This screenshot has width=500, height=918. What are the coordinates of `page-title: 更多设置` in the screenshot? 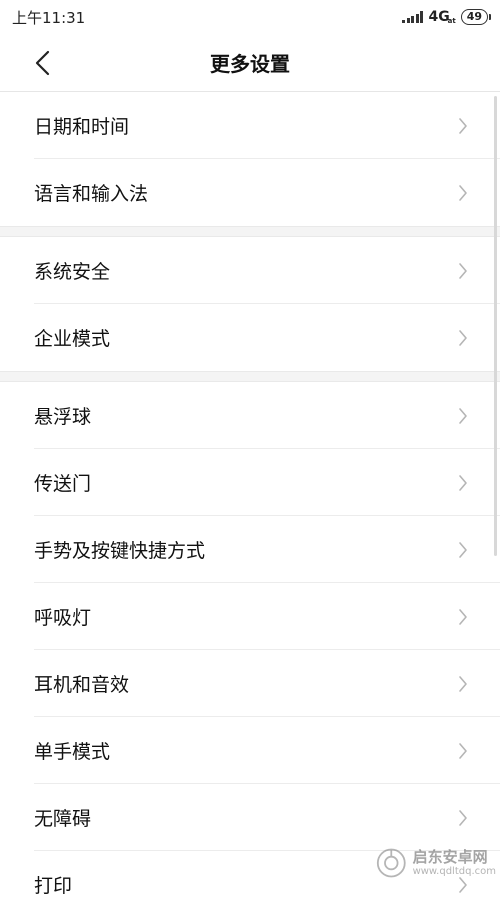 It's located at (250, 64).